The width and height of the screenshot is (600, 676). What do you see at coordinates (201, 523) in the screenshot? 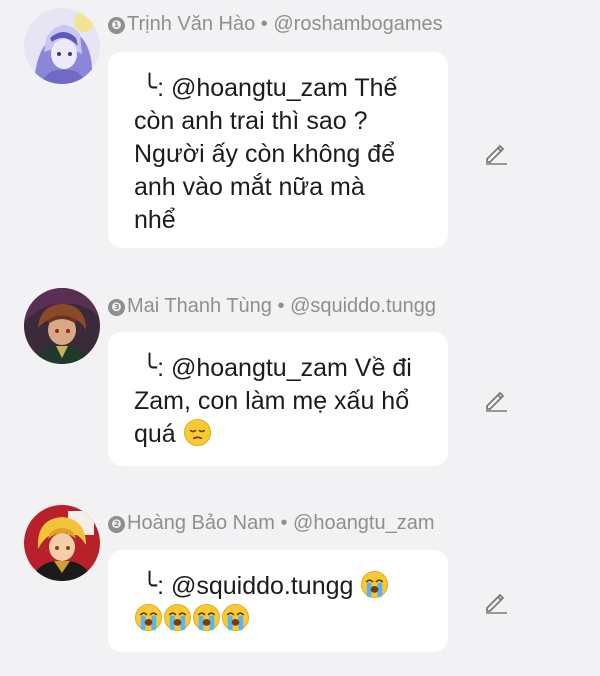
I see `author-name: Hoàng Bảo Nam` at bounding box center [201, 523].